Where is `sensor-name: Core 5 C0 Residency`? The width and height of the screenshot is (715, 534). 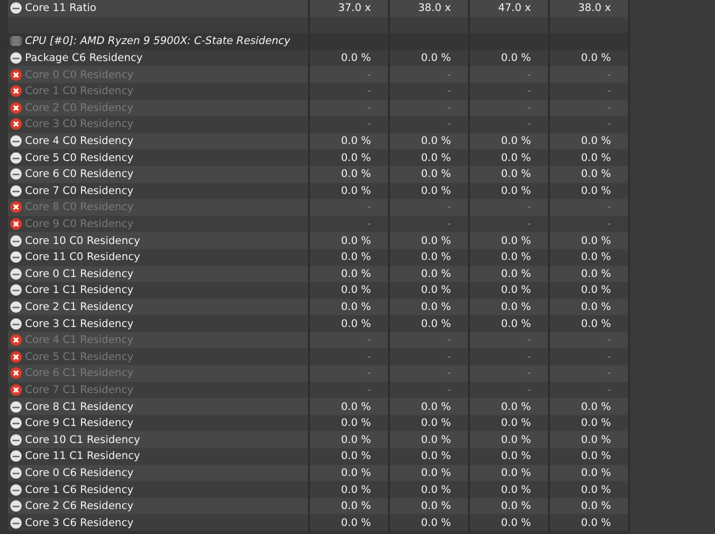
sensor-name: Core 5 C0 Residency is located at coordinates (79, 158).